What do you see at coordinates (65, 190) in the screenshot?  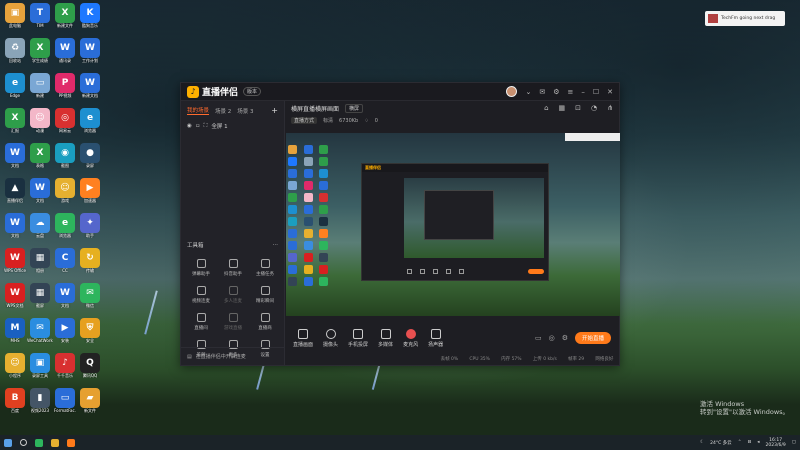 I see `desktop-icon: ☺ 游戏` at bounding box center [65, 190].